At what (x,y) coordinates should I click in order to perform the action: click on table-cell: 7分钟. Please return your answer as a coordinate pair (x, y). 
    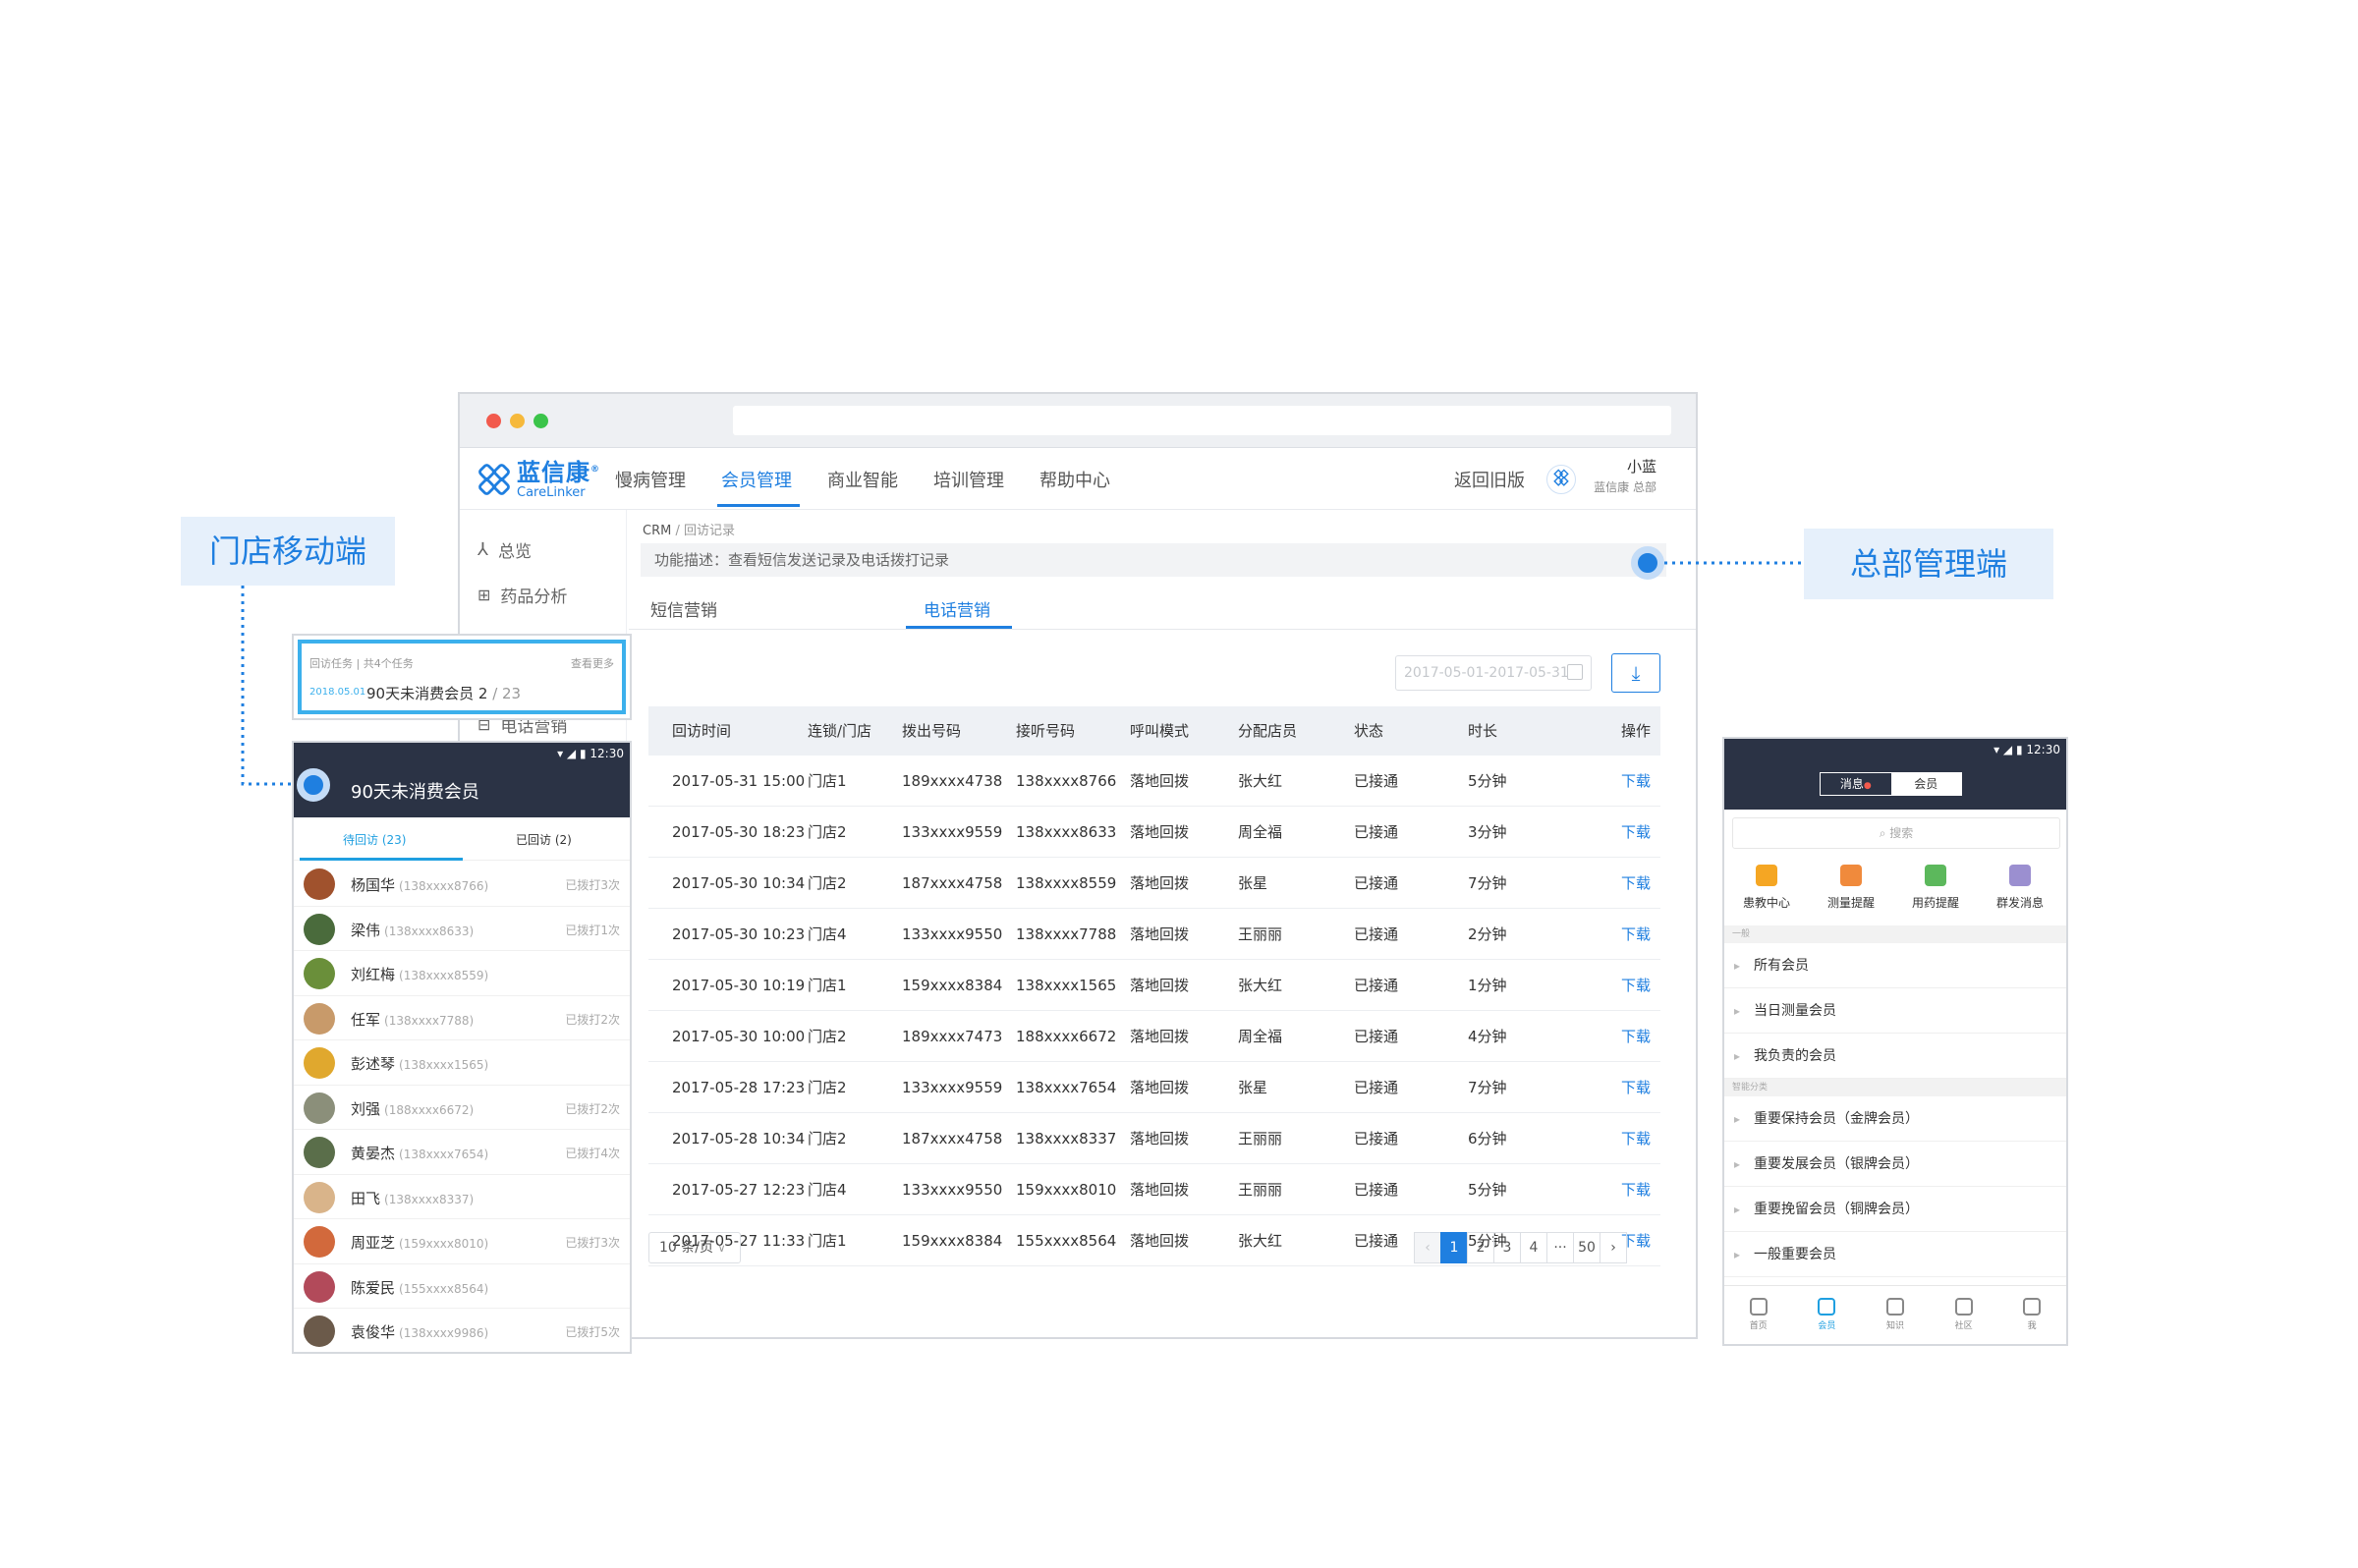
    Looking at the image, I should click on (1487, 1087).